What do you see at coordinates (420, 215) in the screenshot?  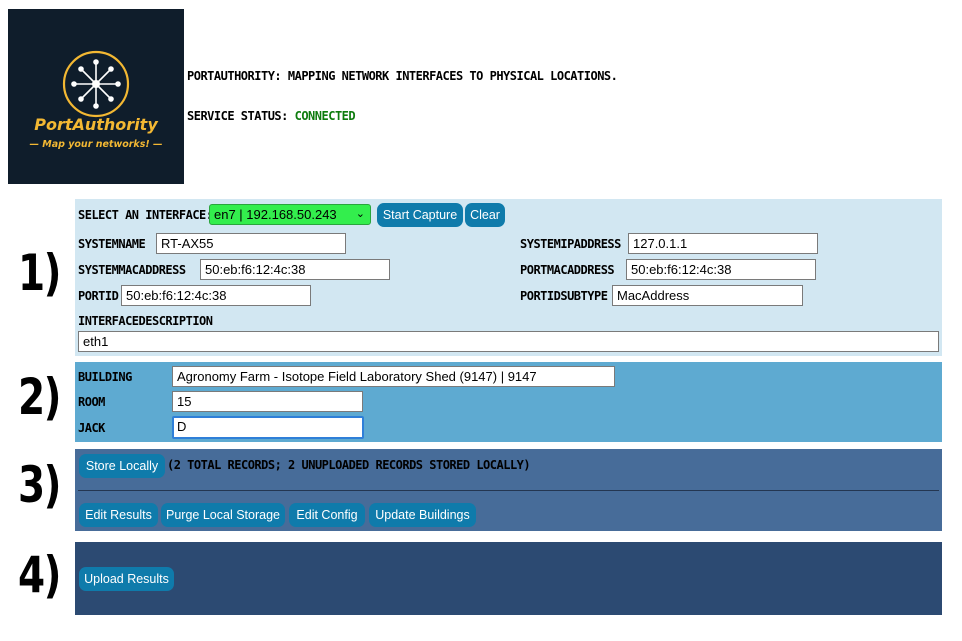 I see `start-capture-button: Start Capture` at bounding box center [420, 215].